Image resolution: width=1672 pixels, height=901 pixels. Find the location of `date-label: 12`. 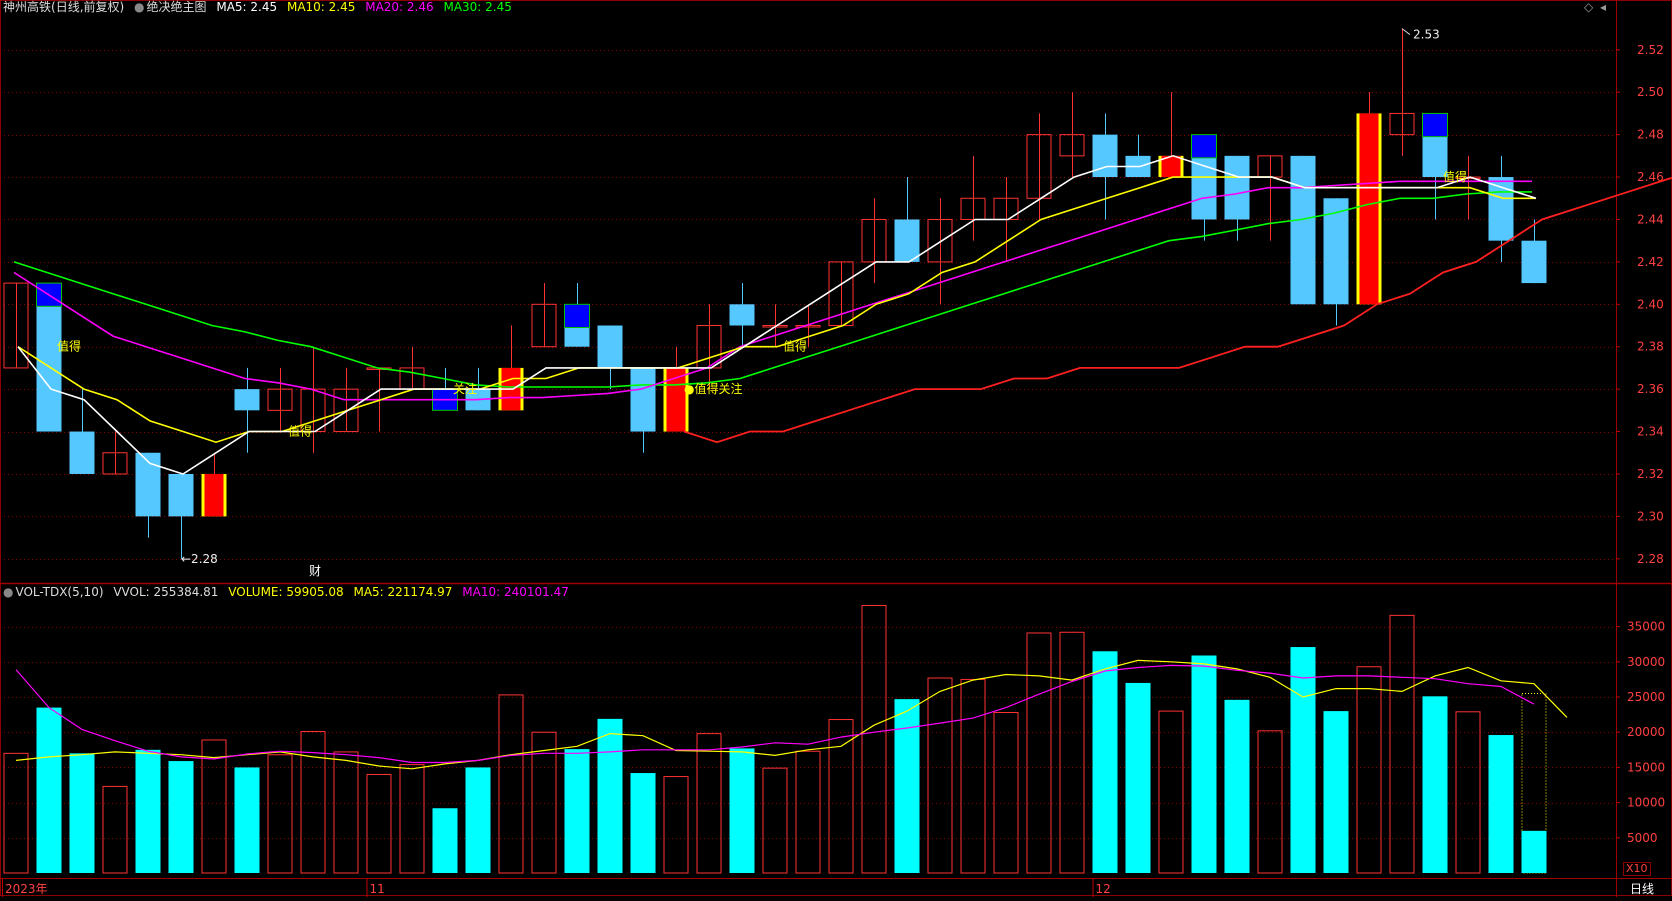

date-label: 12 is located at coordinates (1103, 889).